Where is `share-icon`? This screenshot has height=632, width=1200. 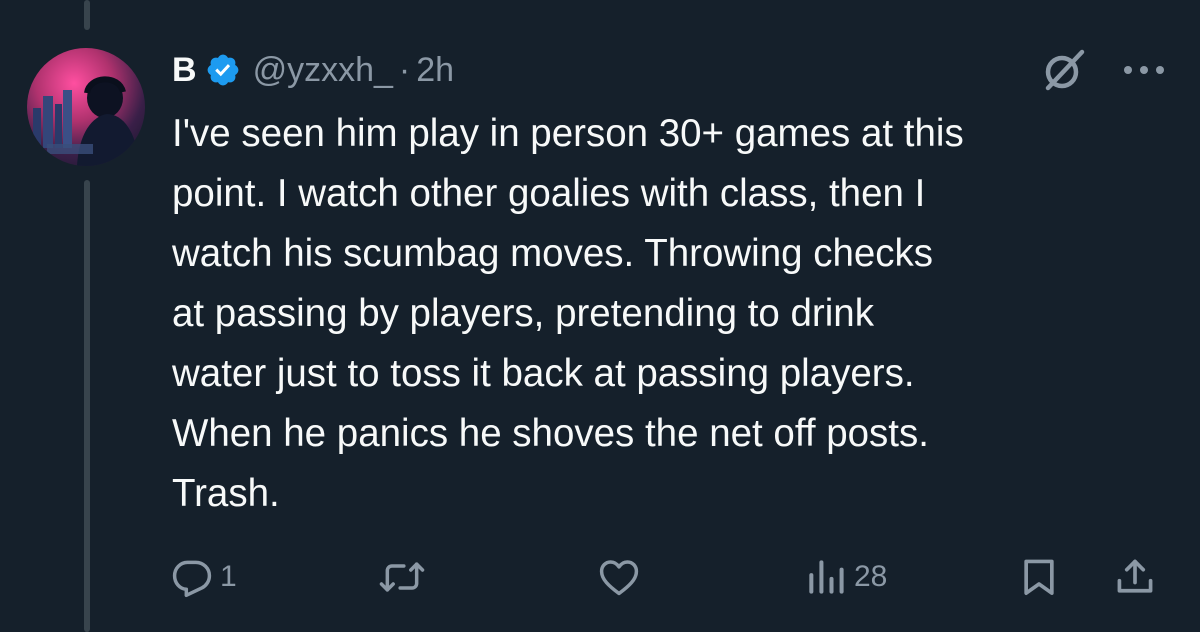
share-icon is located at coordinates (1135, 577).